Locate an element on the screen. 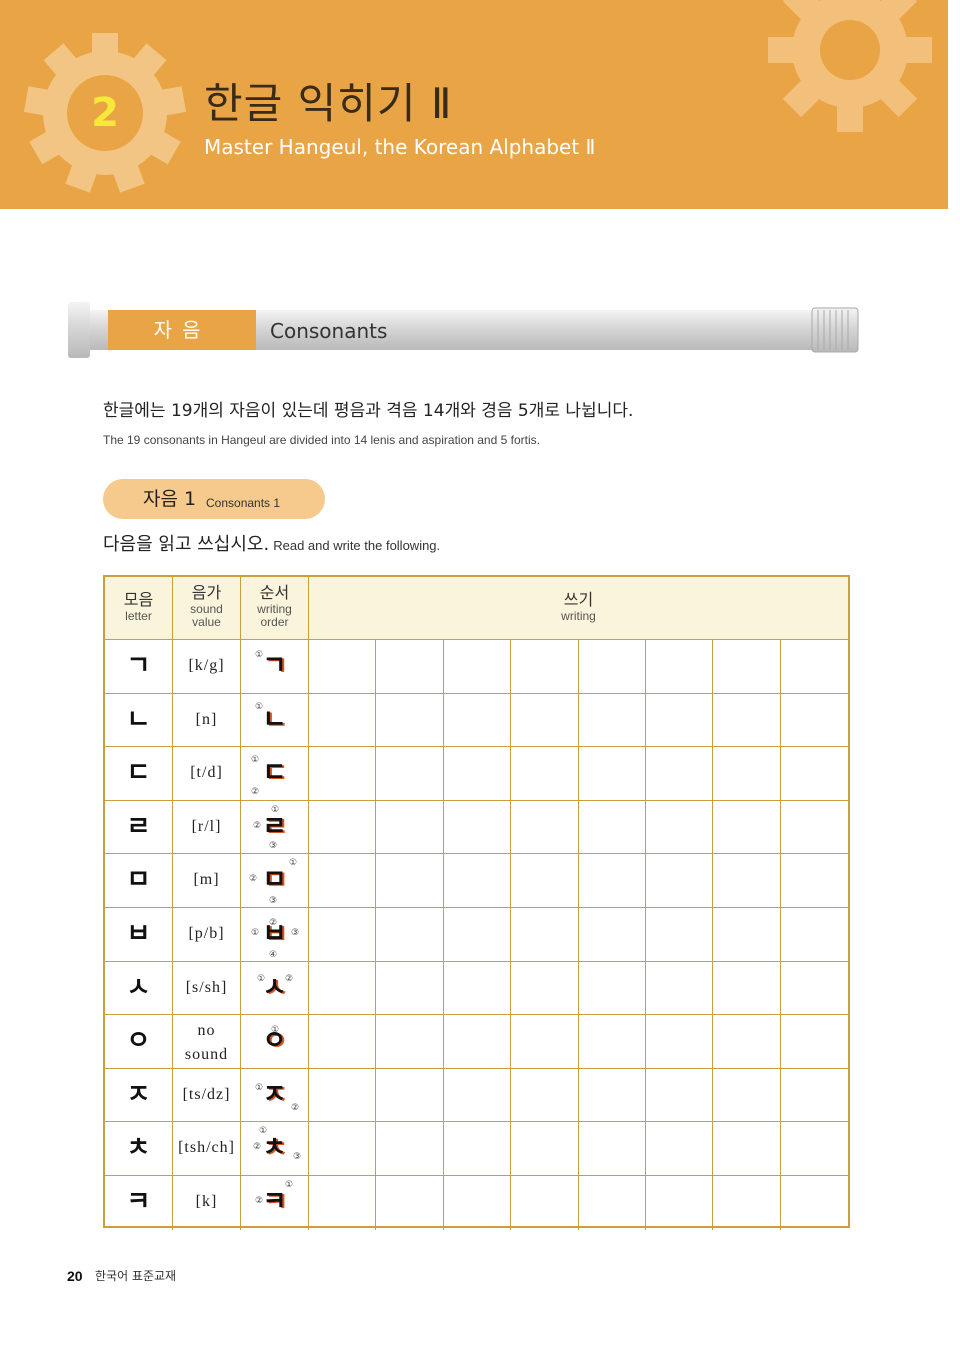 This screenshot has height=1349, width=960. header-order-ko: 순서 is located at coordinates (274, 592).